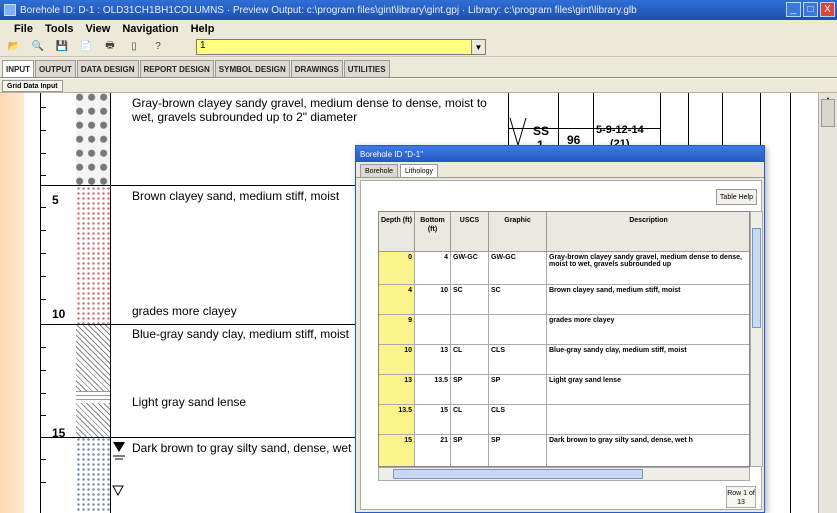 This screenshot has height=513, width=837. Describe the element at coordinates (648, 330) in the screenshot. I see `table-cell-description: grades more clayey` at that location.